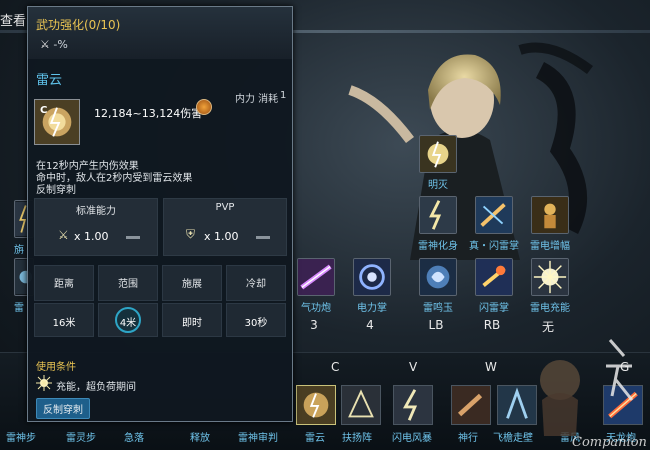 Image resolution: width=650 pixels, height=450 pixels. Describe the element at coordinates (192, 323) in the screenshot. I see `stat-value: 即时` at that location.